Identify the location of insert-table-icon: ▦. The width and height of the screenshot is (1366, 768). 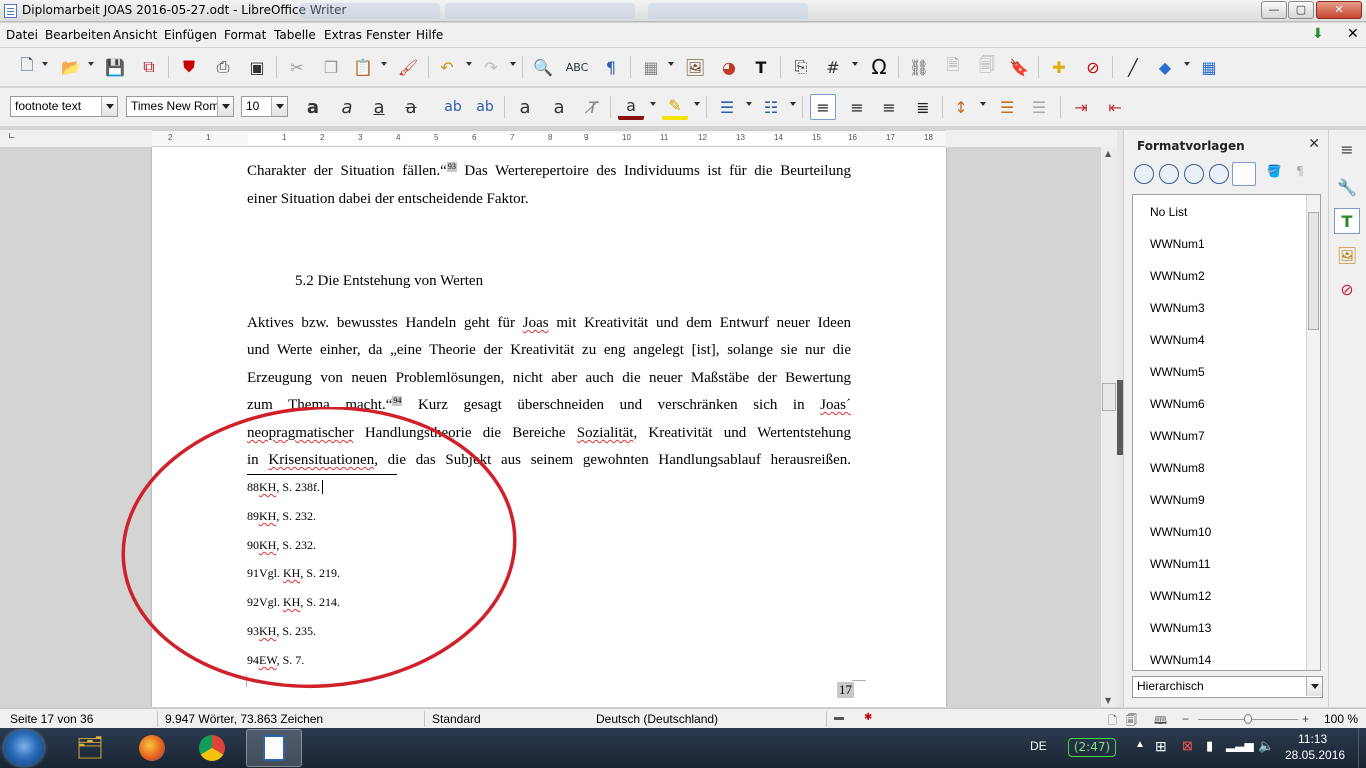
(651, 67).